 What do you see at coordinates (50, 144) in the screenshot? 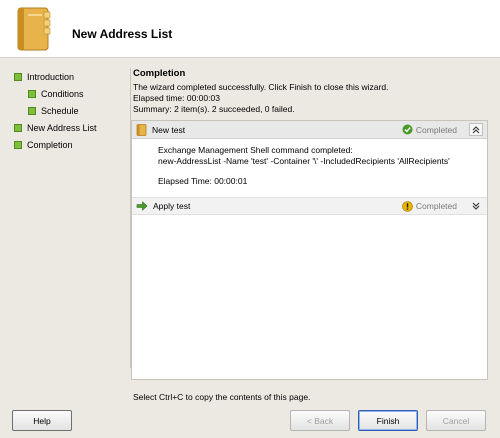
I see `nav-item-label: Completion` at bounding box center [50, 144].